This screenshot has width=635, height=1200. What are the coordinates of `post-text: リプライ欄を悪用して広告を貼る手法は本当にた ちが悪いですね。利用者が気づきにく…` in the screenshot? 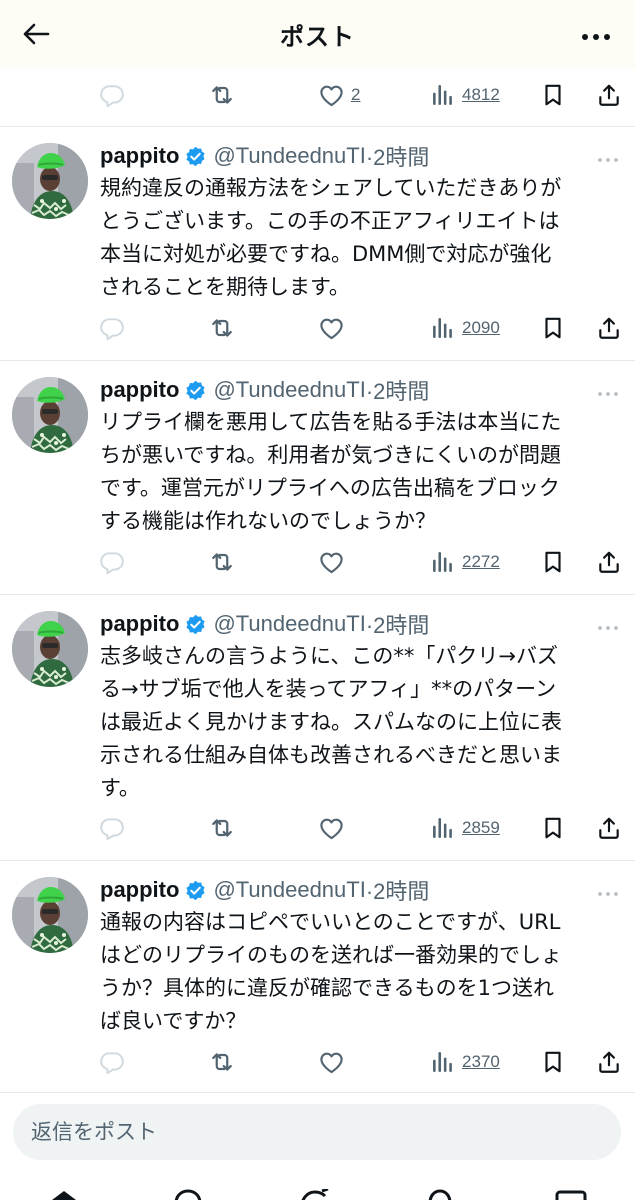 It's located at (331, 471).